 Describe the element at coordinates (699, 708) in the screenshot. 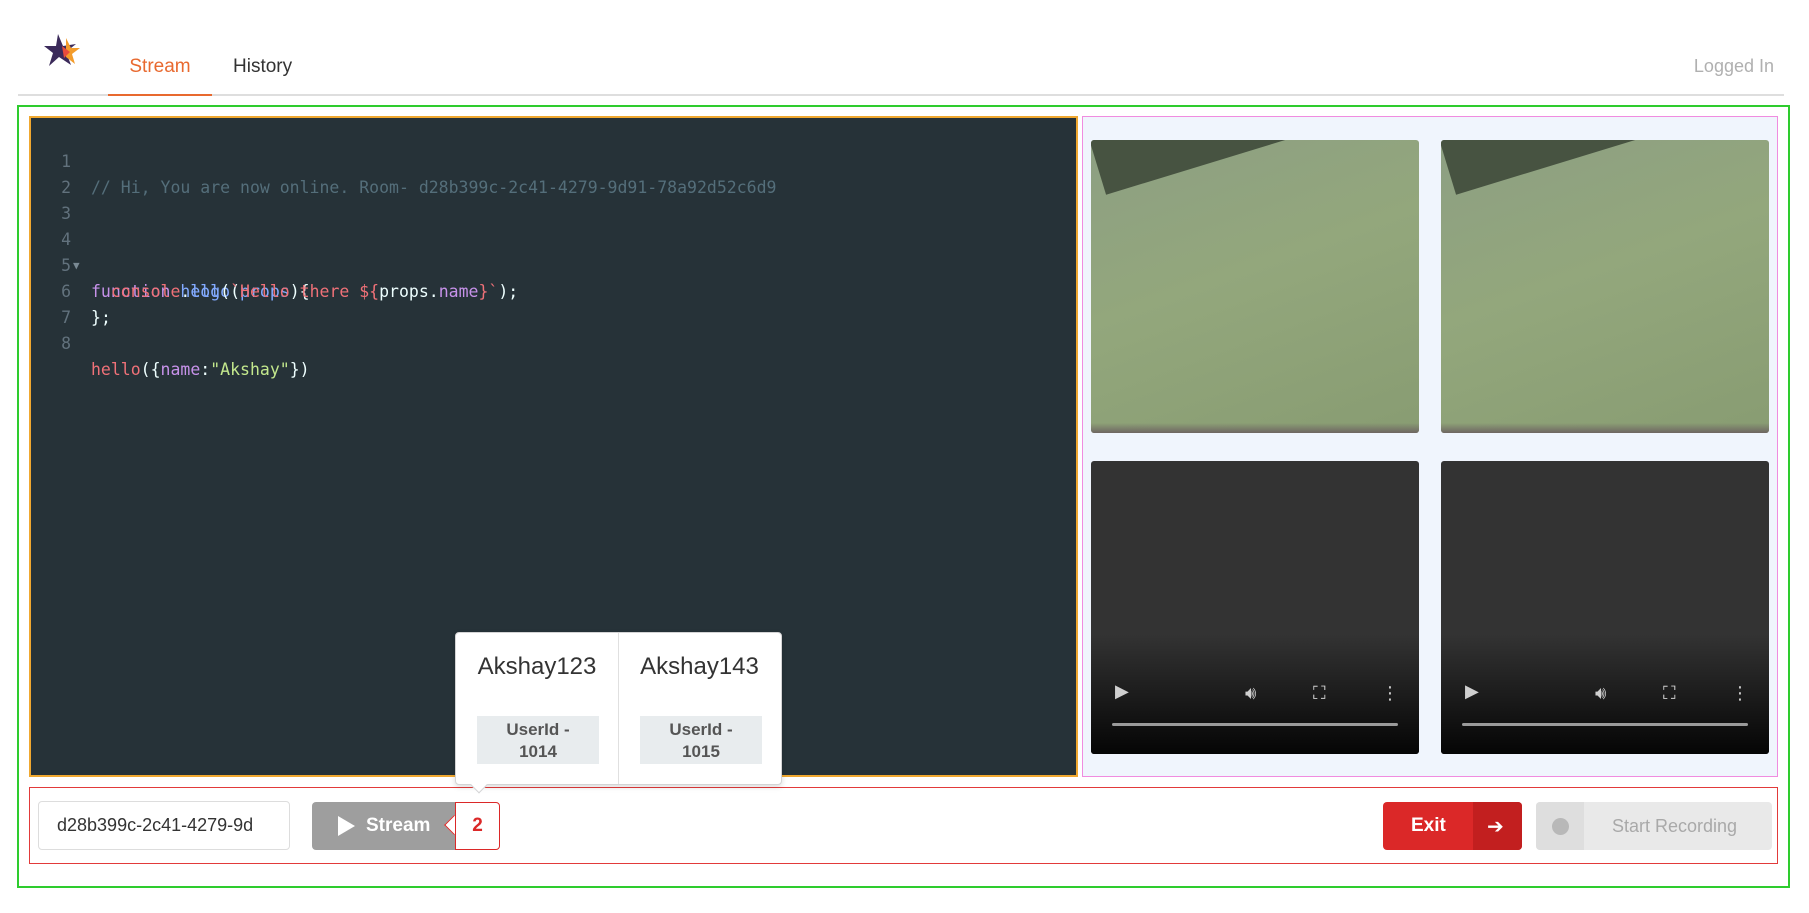

I see `viewer-card: Akshay143 UserId - 1015` at that location.